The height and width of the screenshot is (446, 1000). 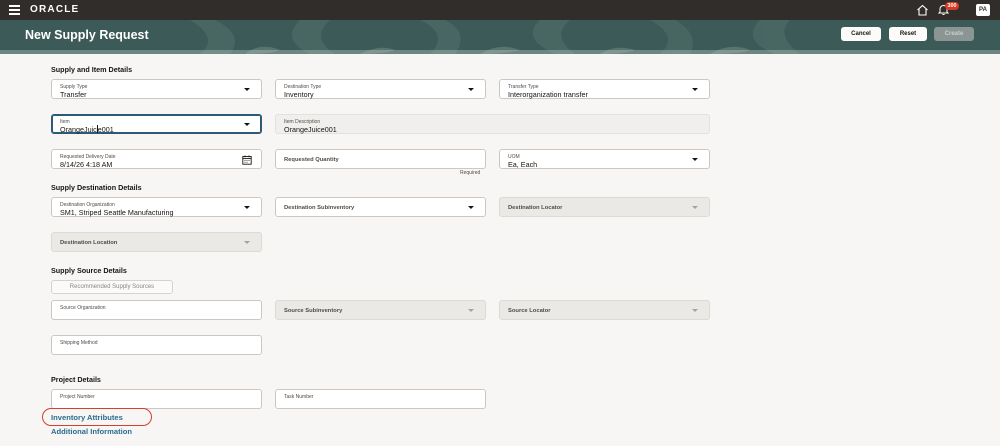 I want to click on inventory-attributes-link: Inventory Attributes, so click(x=87, y=417).